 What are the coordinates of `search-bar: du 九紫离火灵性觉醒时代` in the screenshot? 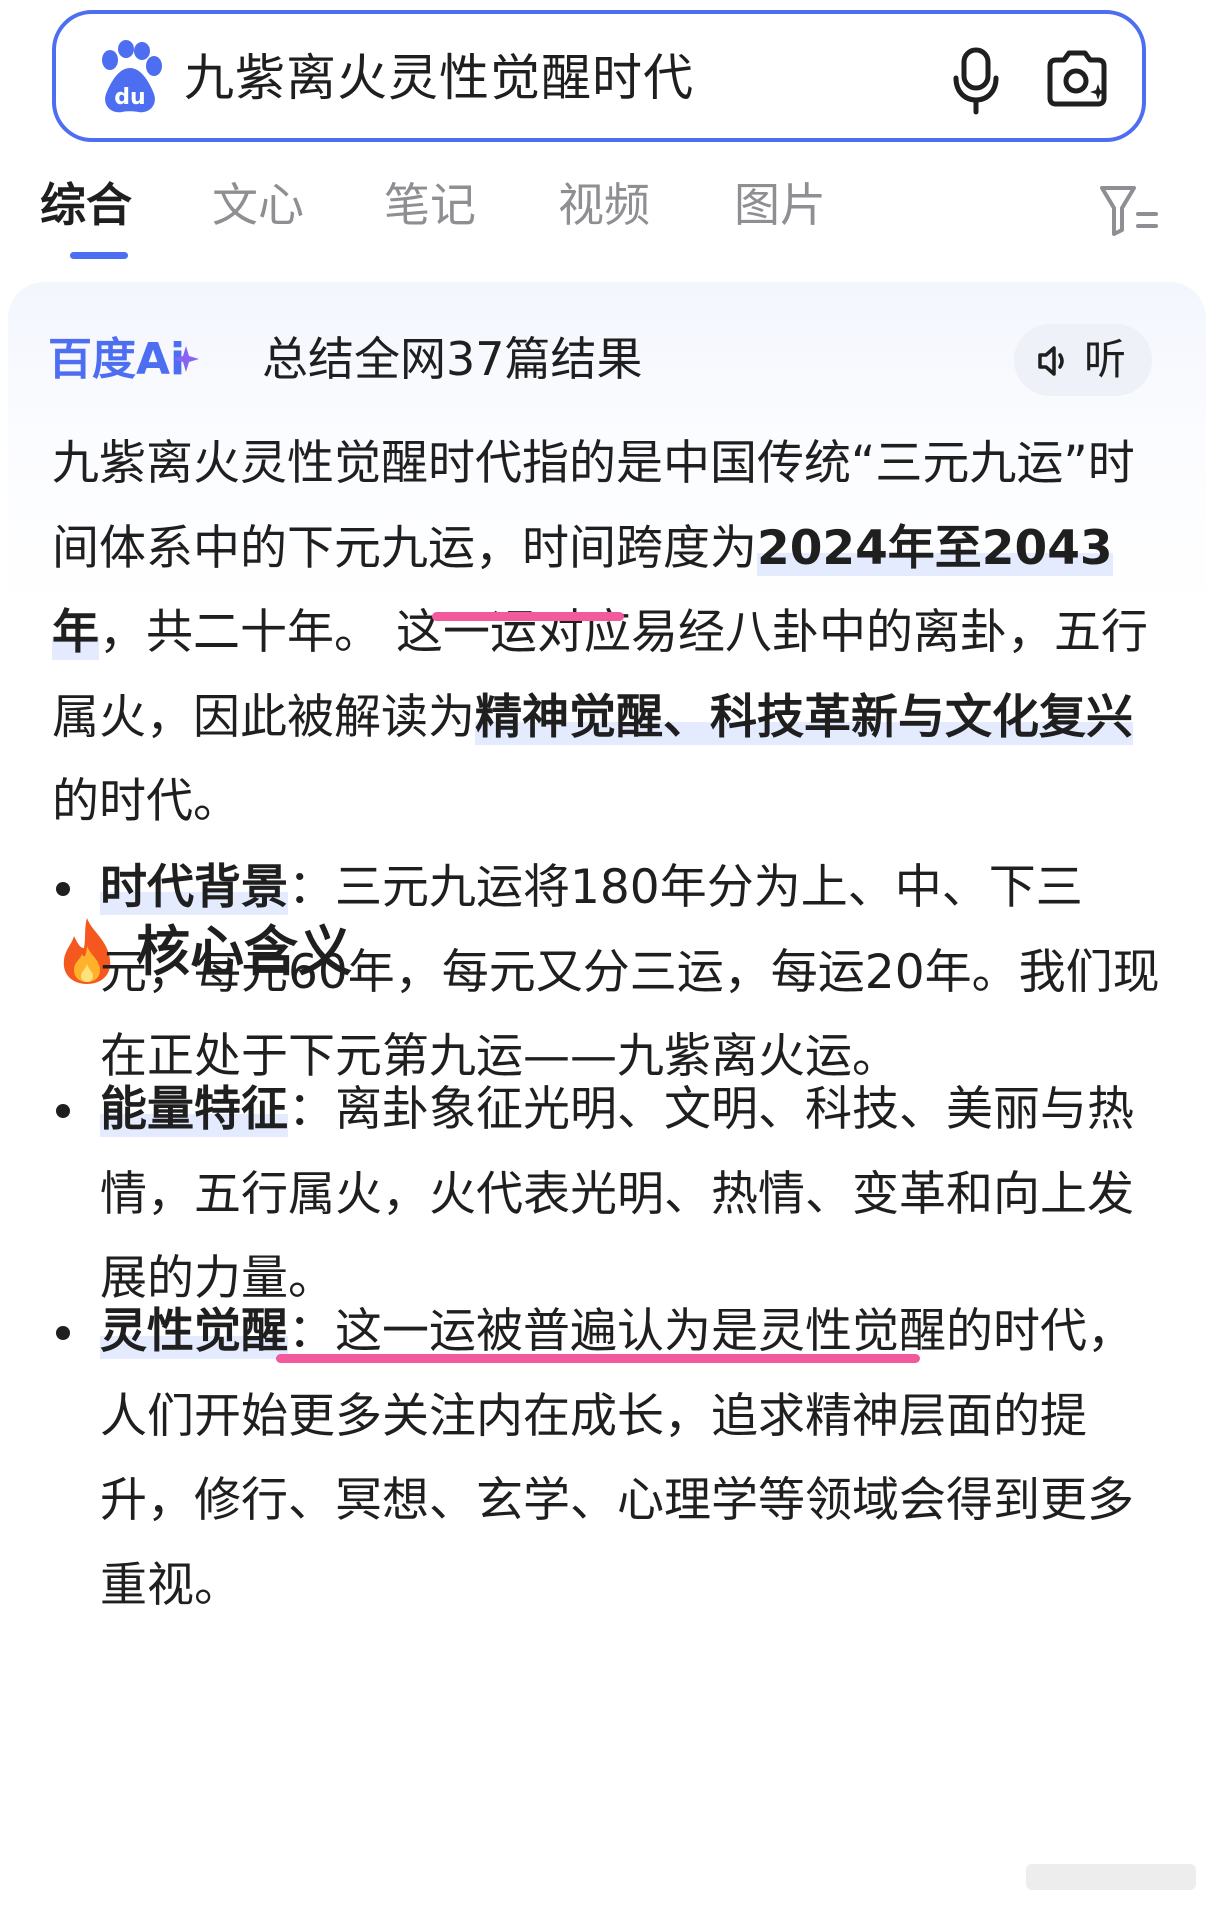 It's located at (599, 76).